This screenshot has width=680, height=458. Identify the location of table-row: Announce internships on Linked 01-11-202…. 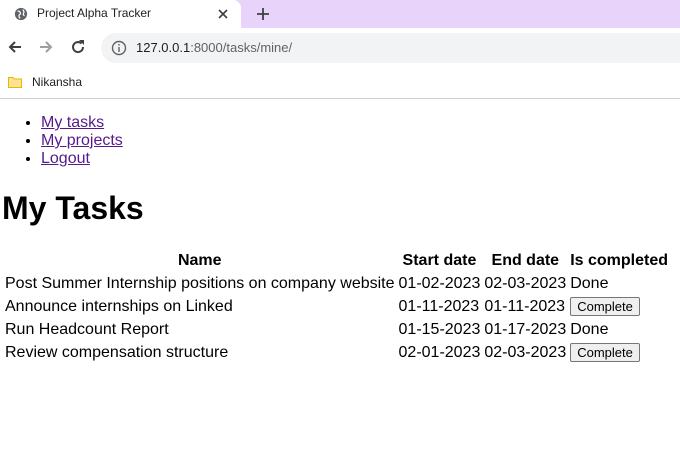
(336, 306).